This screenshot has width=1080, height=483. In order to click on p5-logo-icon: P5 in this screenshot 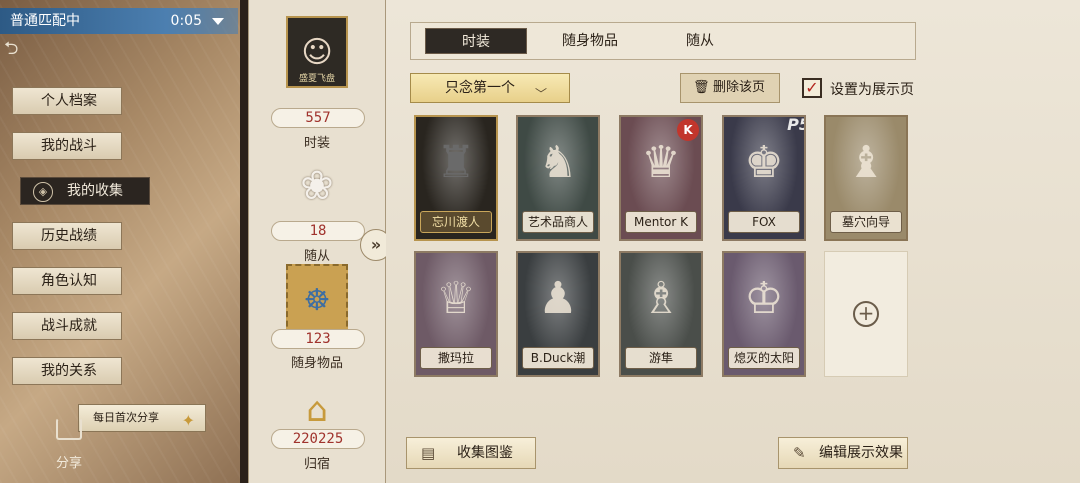, I will do `click(795, 124)`.